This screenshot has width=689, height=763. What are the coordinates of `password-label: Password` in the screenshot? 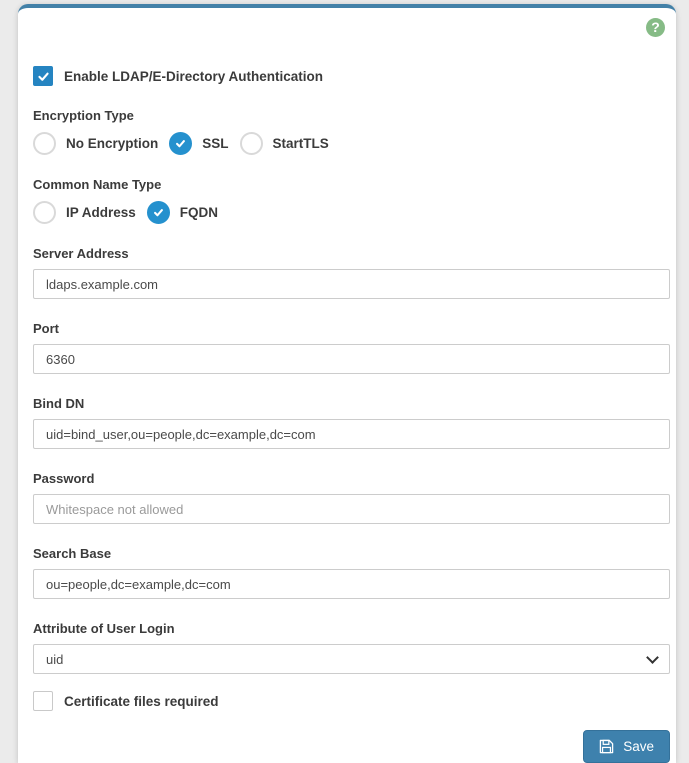 It's located at (64, 478).